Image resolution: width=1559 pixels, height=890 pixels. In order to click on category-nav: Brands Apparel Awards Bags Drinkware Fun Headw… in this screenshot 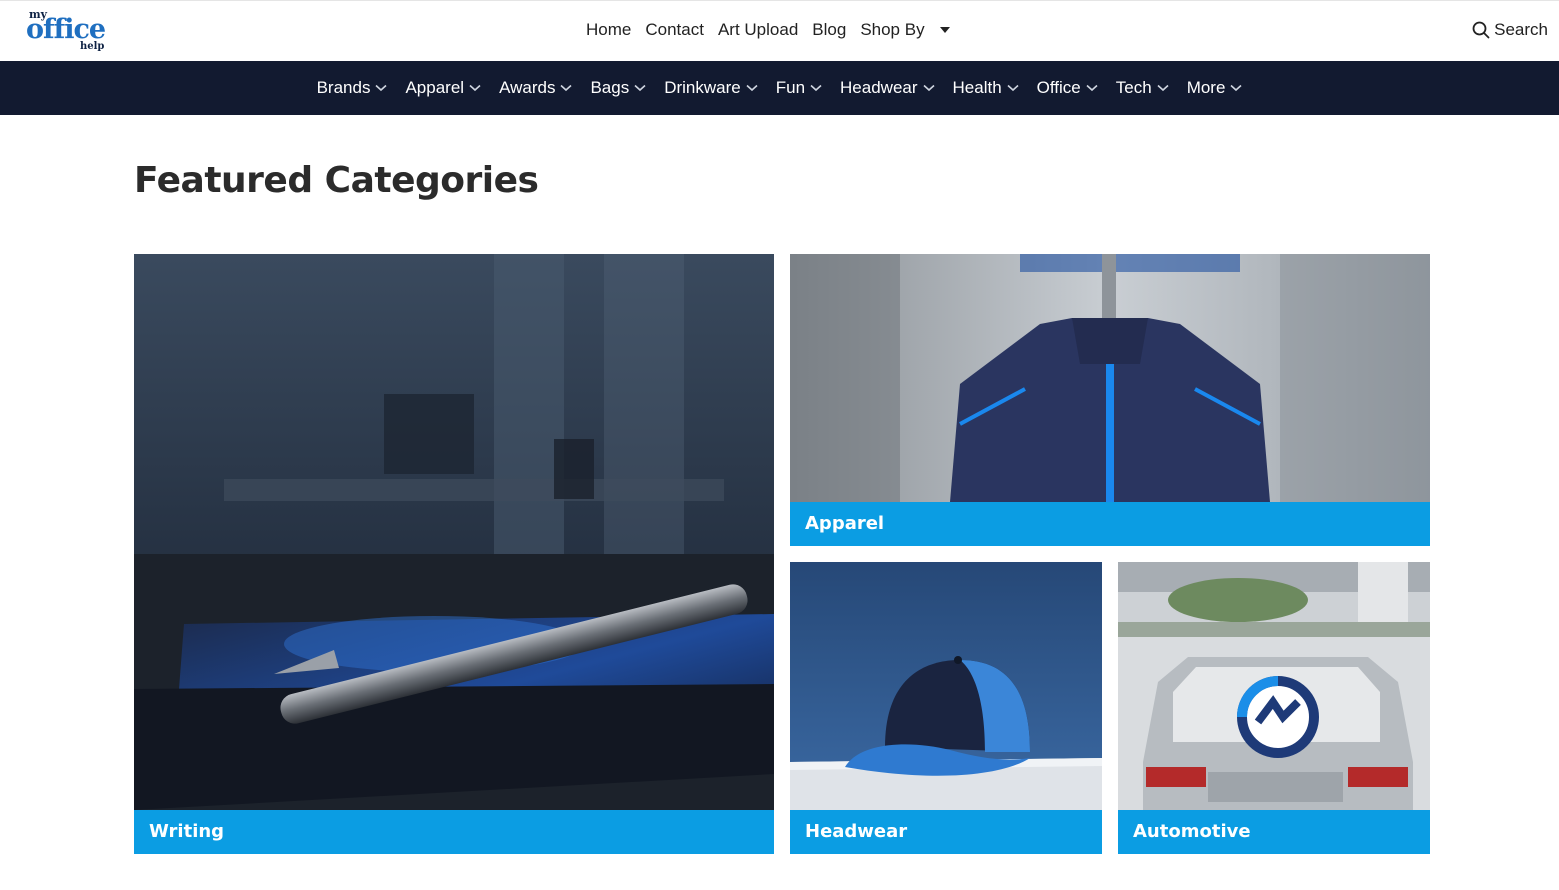, I will do `click(779, 88)`.